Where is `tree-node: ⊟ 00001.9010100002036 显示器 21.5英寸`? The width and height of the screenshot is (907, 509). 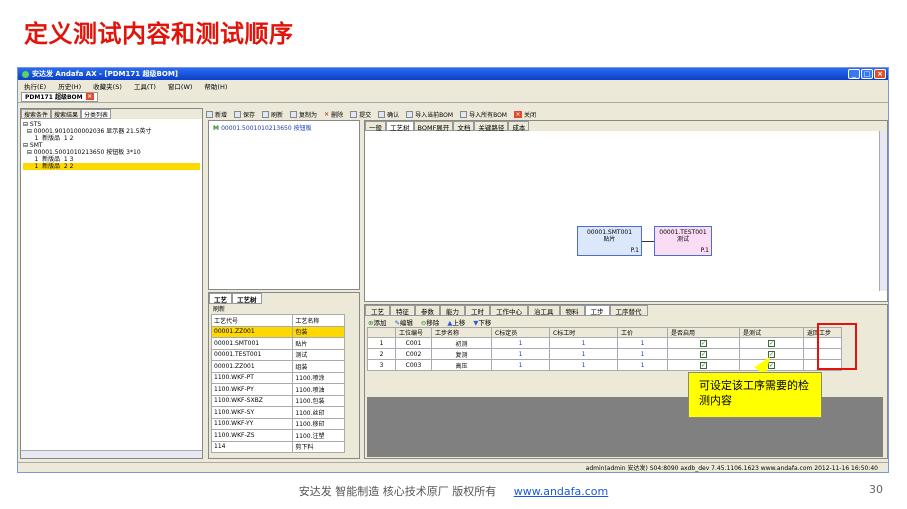
tree-node: ⊟ 00001.9010100002036 显示器 21.5英寸 is located at coordinates (111, 131).